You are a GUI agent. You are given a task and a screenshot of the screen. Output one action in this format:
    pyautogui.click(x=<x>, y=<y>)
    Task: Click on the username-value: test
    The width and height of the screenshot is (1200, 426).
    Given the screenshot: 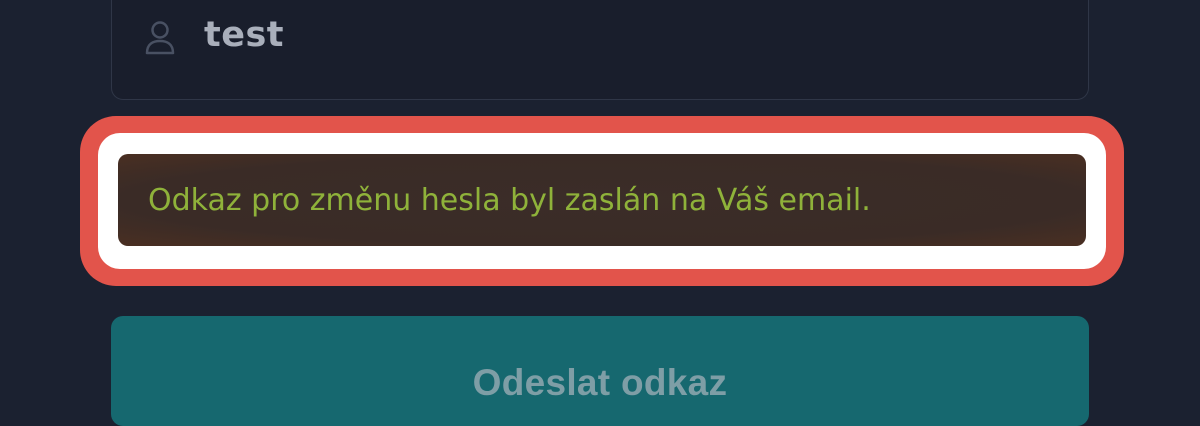 What is the action you would take?
    pyautogui.click(x=244, y=35)
    